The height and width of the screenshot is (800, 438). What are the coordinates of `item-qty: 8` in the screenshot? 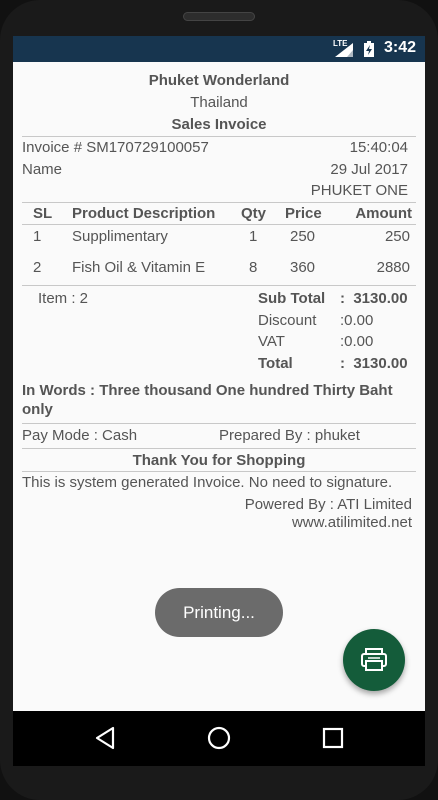 It's located at (253, 267).